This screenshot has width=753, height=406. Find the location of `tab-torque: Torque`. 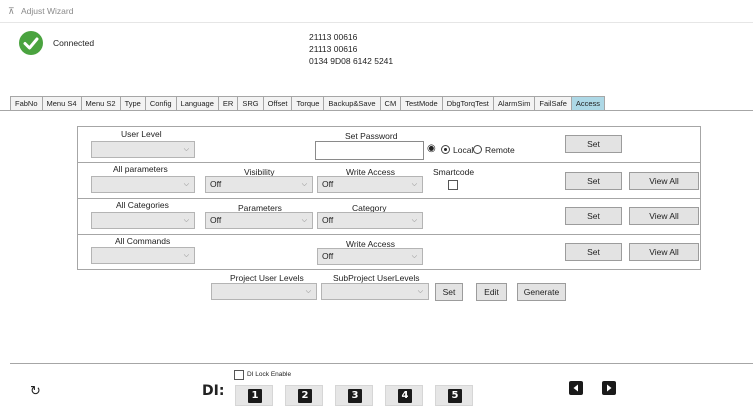

tab-torque: Torque is located at coordinates (308, 103).